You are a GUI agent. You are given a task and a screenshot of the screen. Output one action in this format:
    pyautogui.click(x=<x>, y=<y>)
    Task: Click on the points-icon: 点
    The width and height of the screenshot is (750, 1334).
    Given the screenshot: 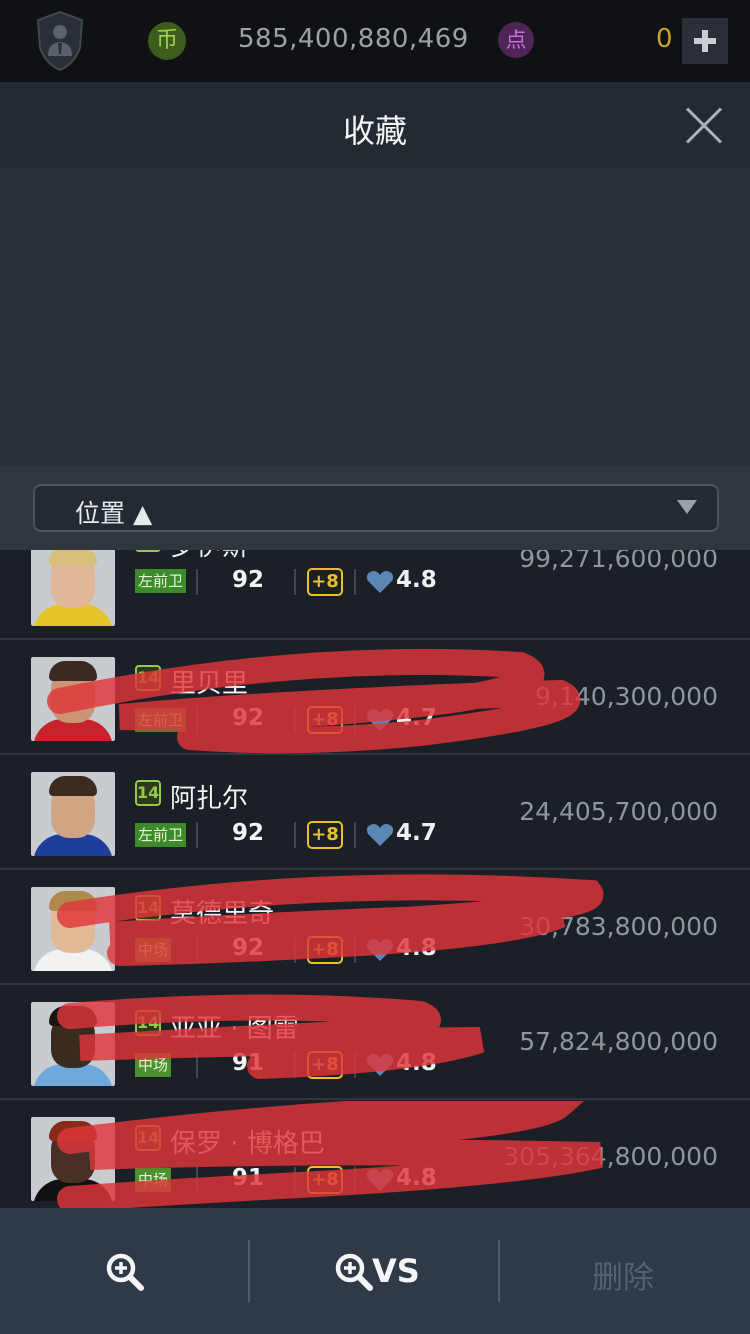 What is the action you would take?
    pyautogui.click(x=516, y=40)
    